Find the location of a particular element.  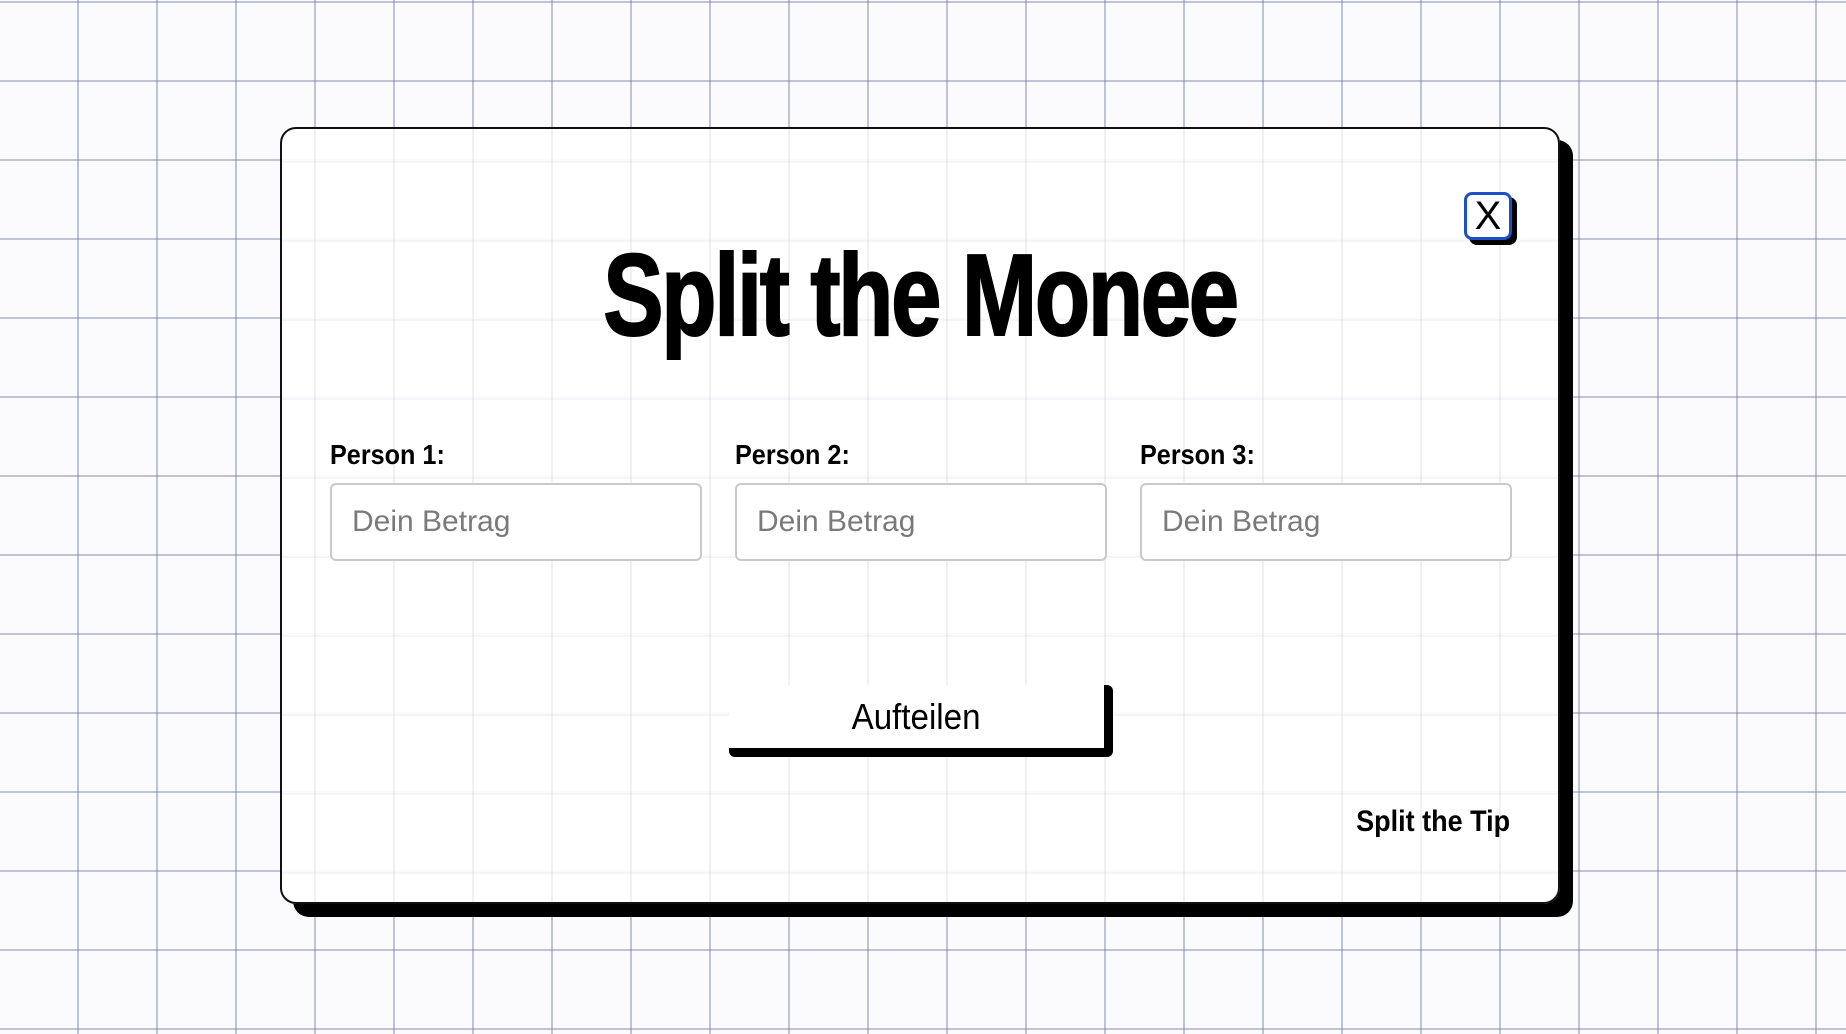

person-2-label: Person 2: is located at coordinates (792, 454).